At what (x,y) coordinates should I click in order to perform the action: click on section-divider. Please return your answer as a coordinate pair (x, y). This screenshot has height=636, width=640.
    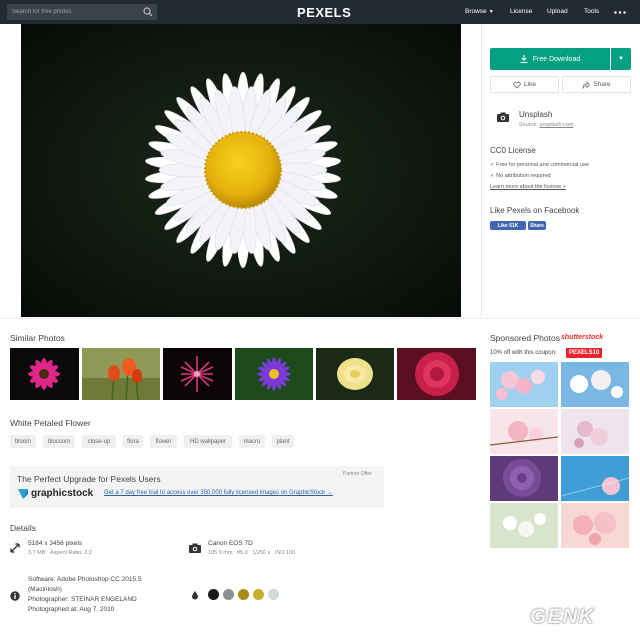
    Looking at the image, I should click on (320, 318).